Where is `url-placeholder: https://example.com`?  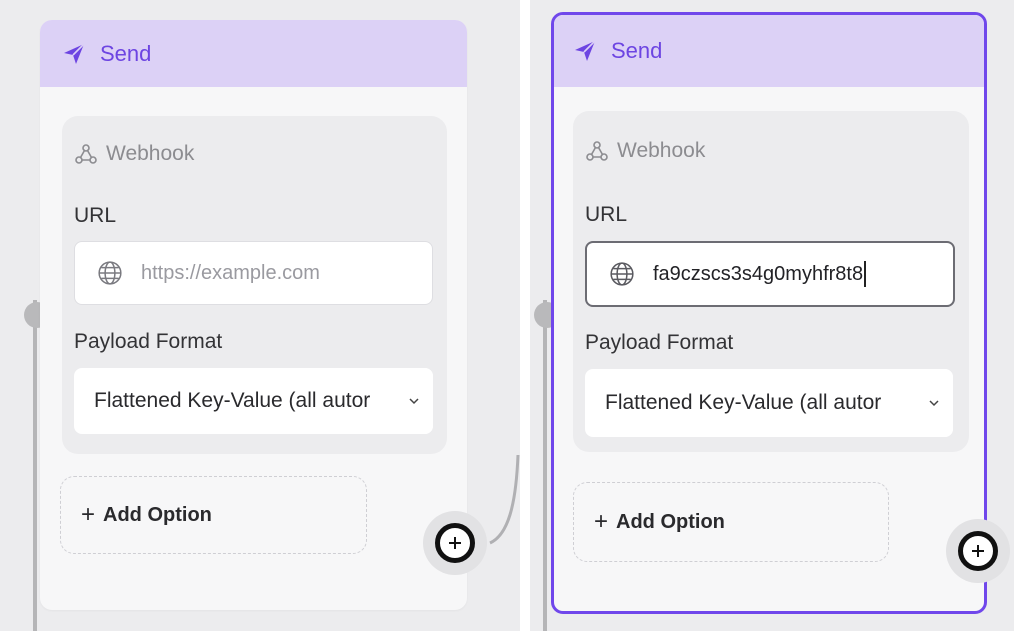 url-placeholder: https://example.com is located at coordinates (230, 272).